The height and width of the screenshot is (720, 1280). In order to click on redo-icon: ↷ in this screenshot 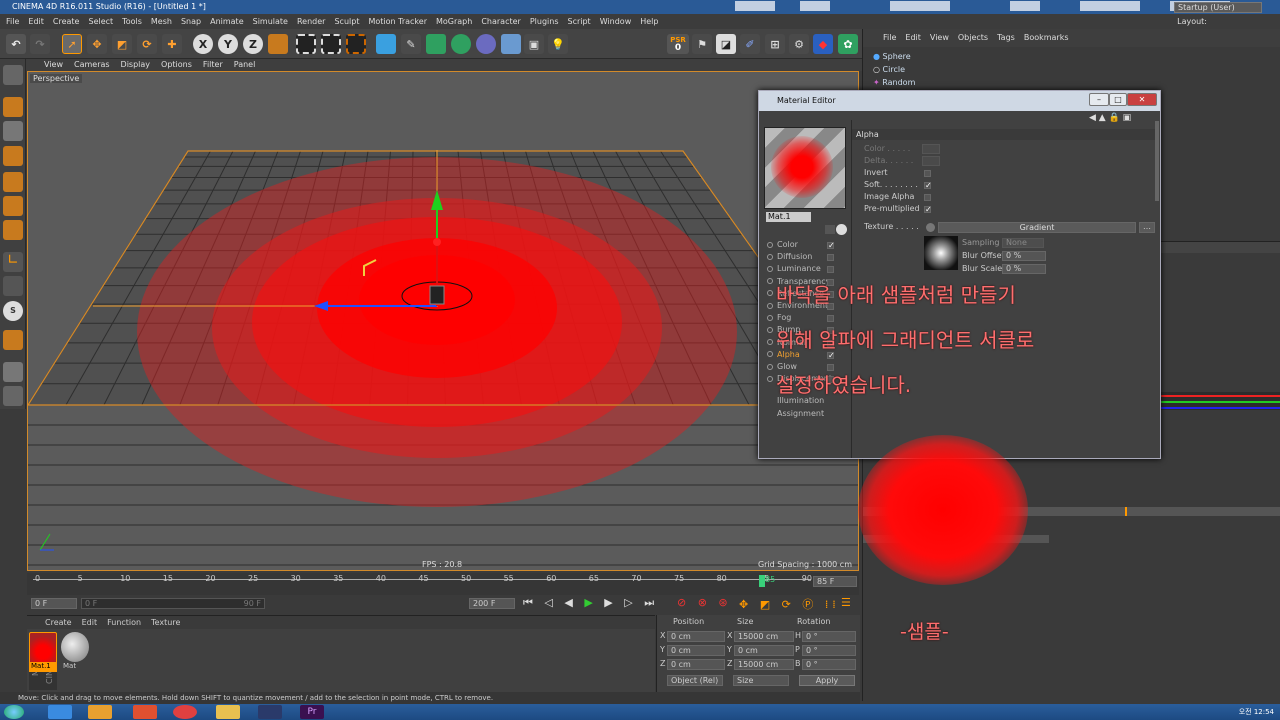, I will do `click(40, 44)`.